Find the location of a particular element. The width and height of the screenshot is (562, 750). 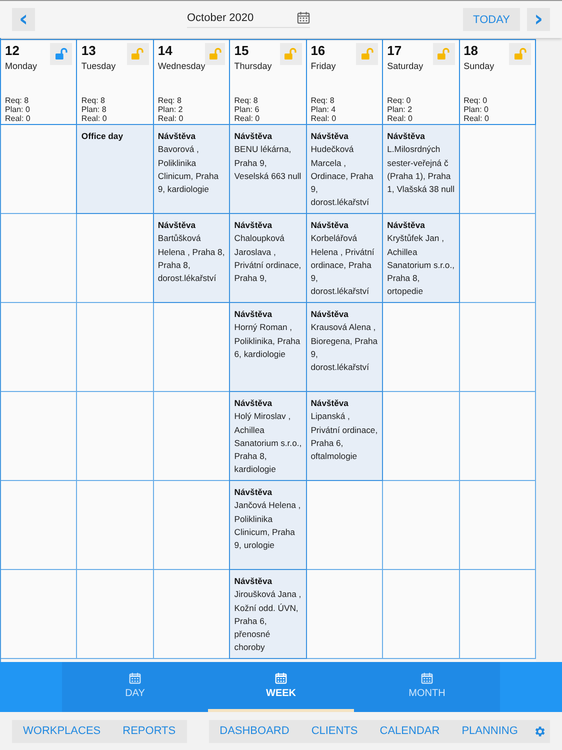

weekday-label: Saturday is located at coordinates (405, 66).